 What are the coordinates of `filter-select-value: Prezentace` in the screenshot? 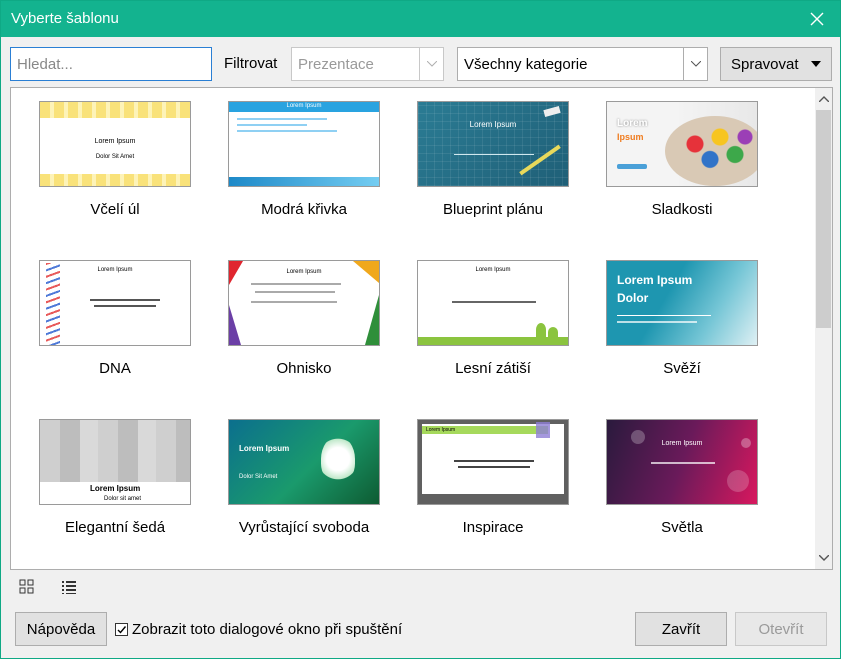 It's located at (336, 64).